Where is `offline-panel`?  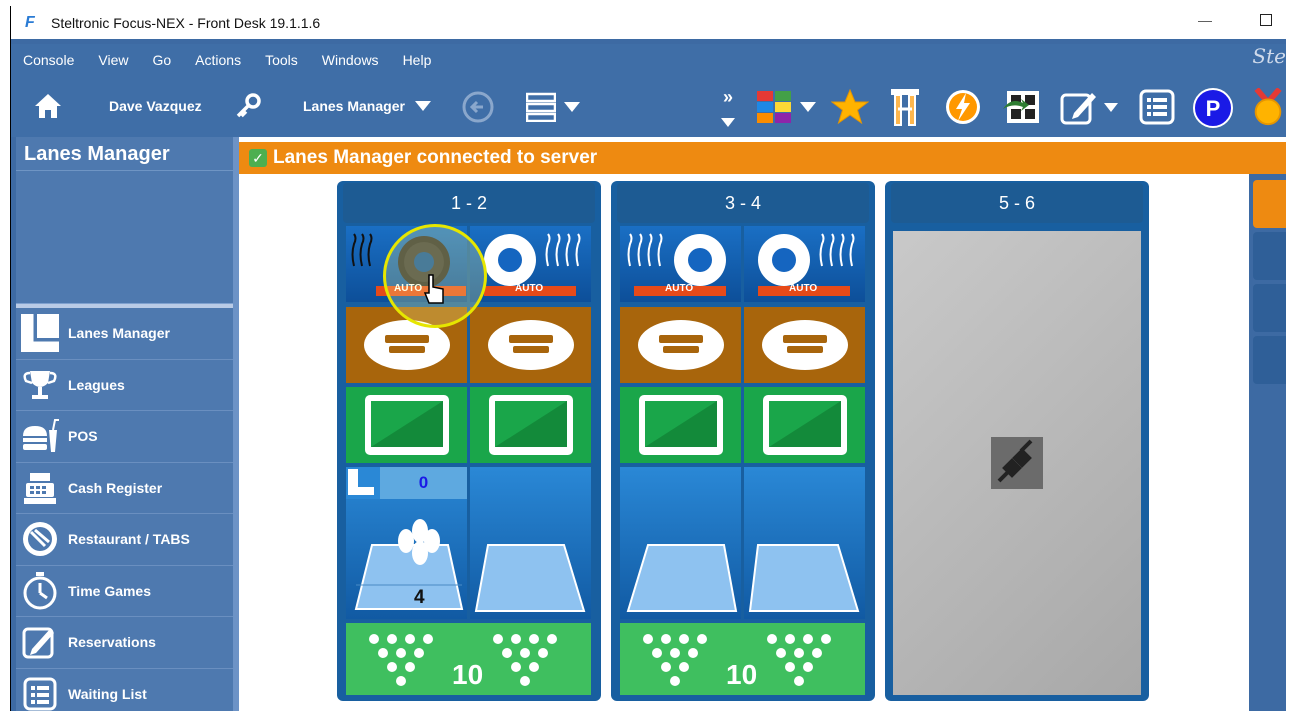 offline-panel is located at coordinates (1017, 463).